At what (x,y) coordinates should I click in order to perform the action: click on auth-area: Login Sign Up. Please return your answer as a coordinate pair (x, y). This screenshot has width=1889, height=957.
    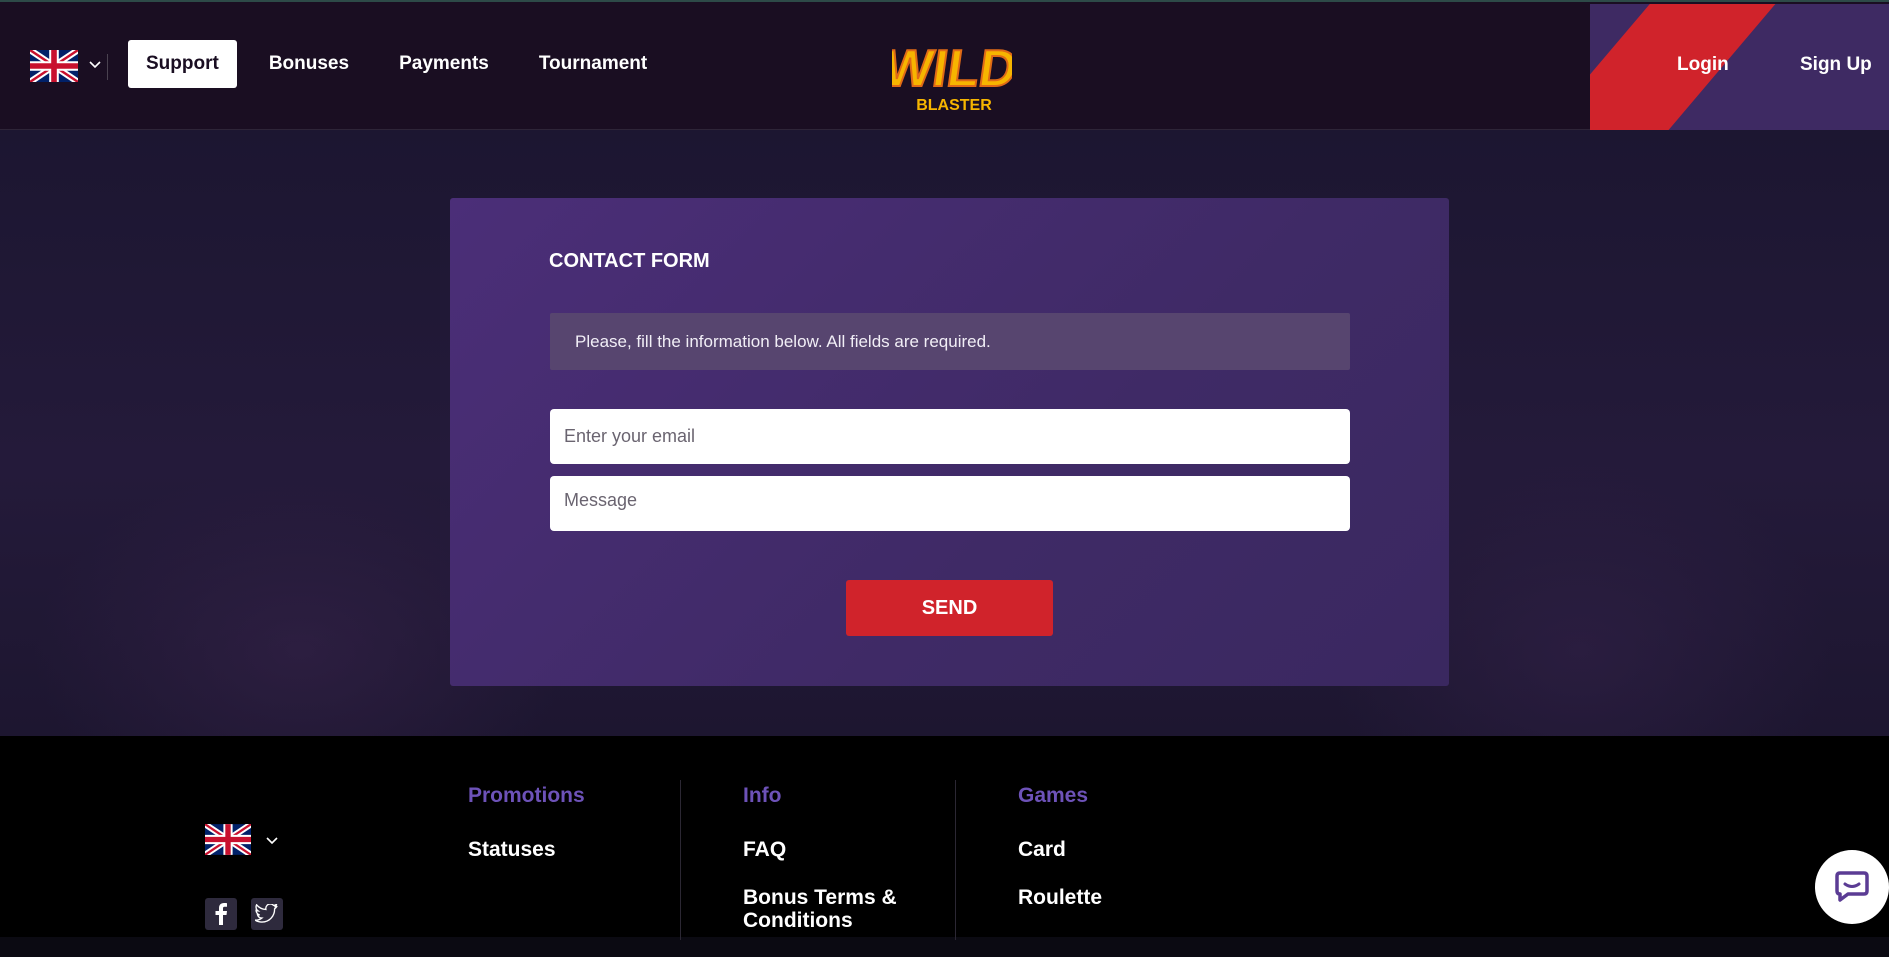
    Looking at the image, I should click on (1739, 67).